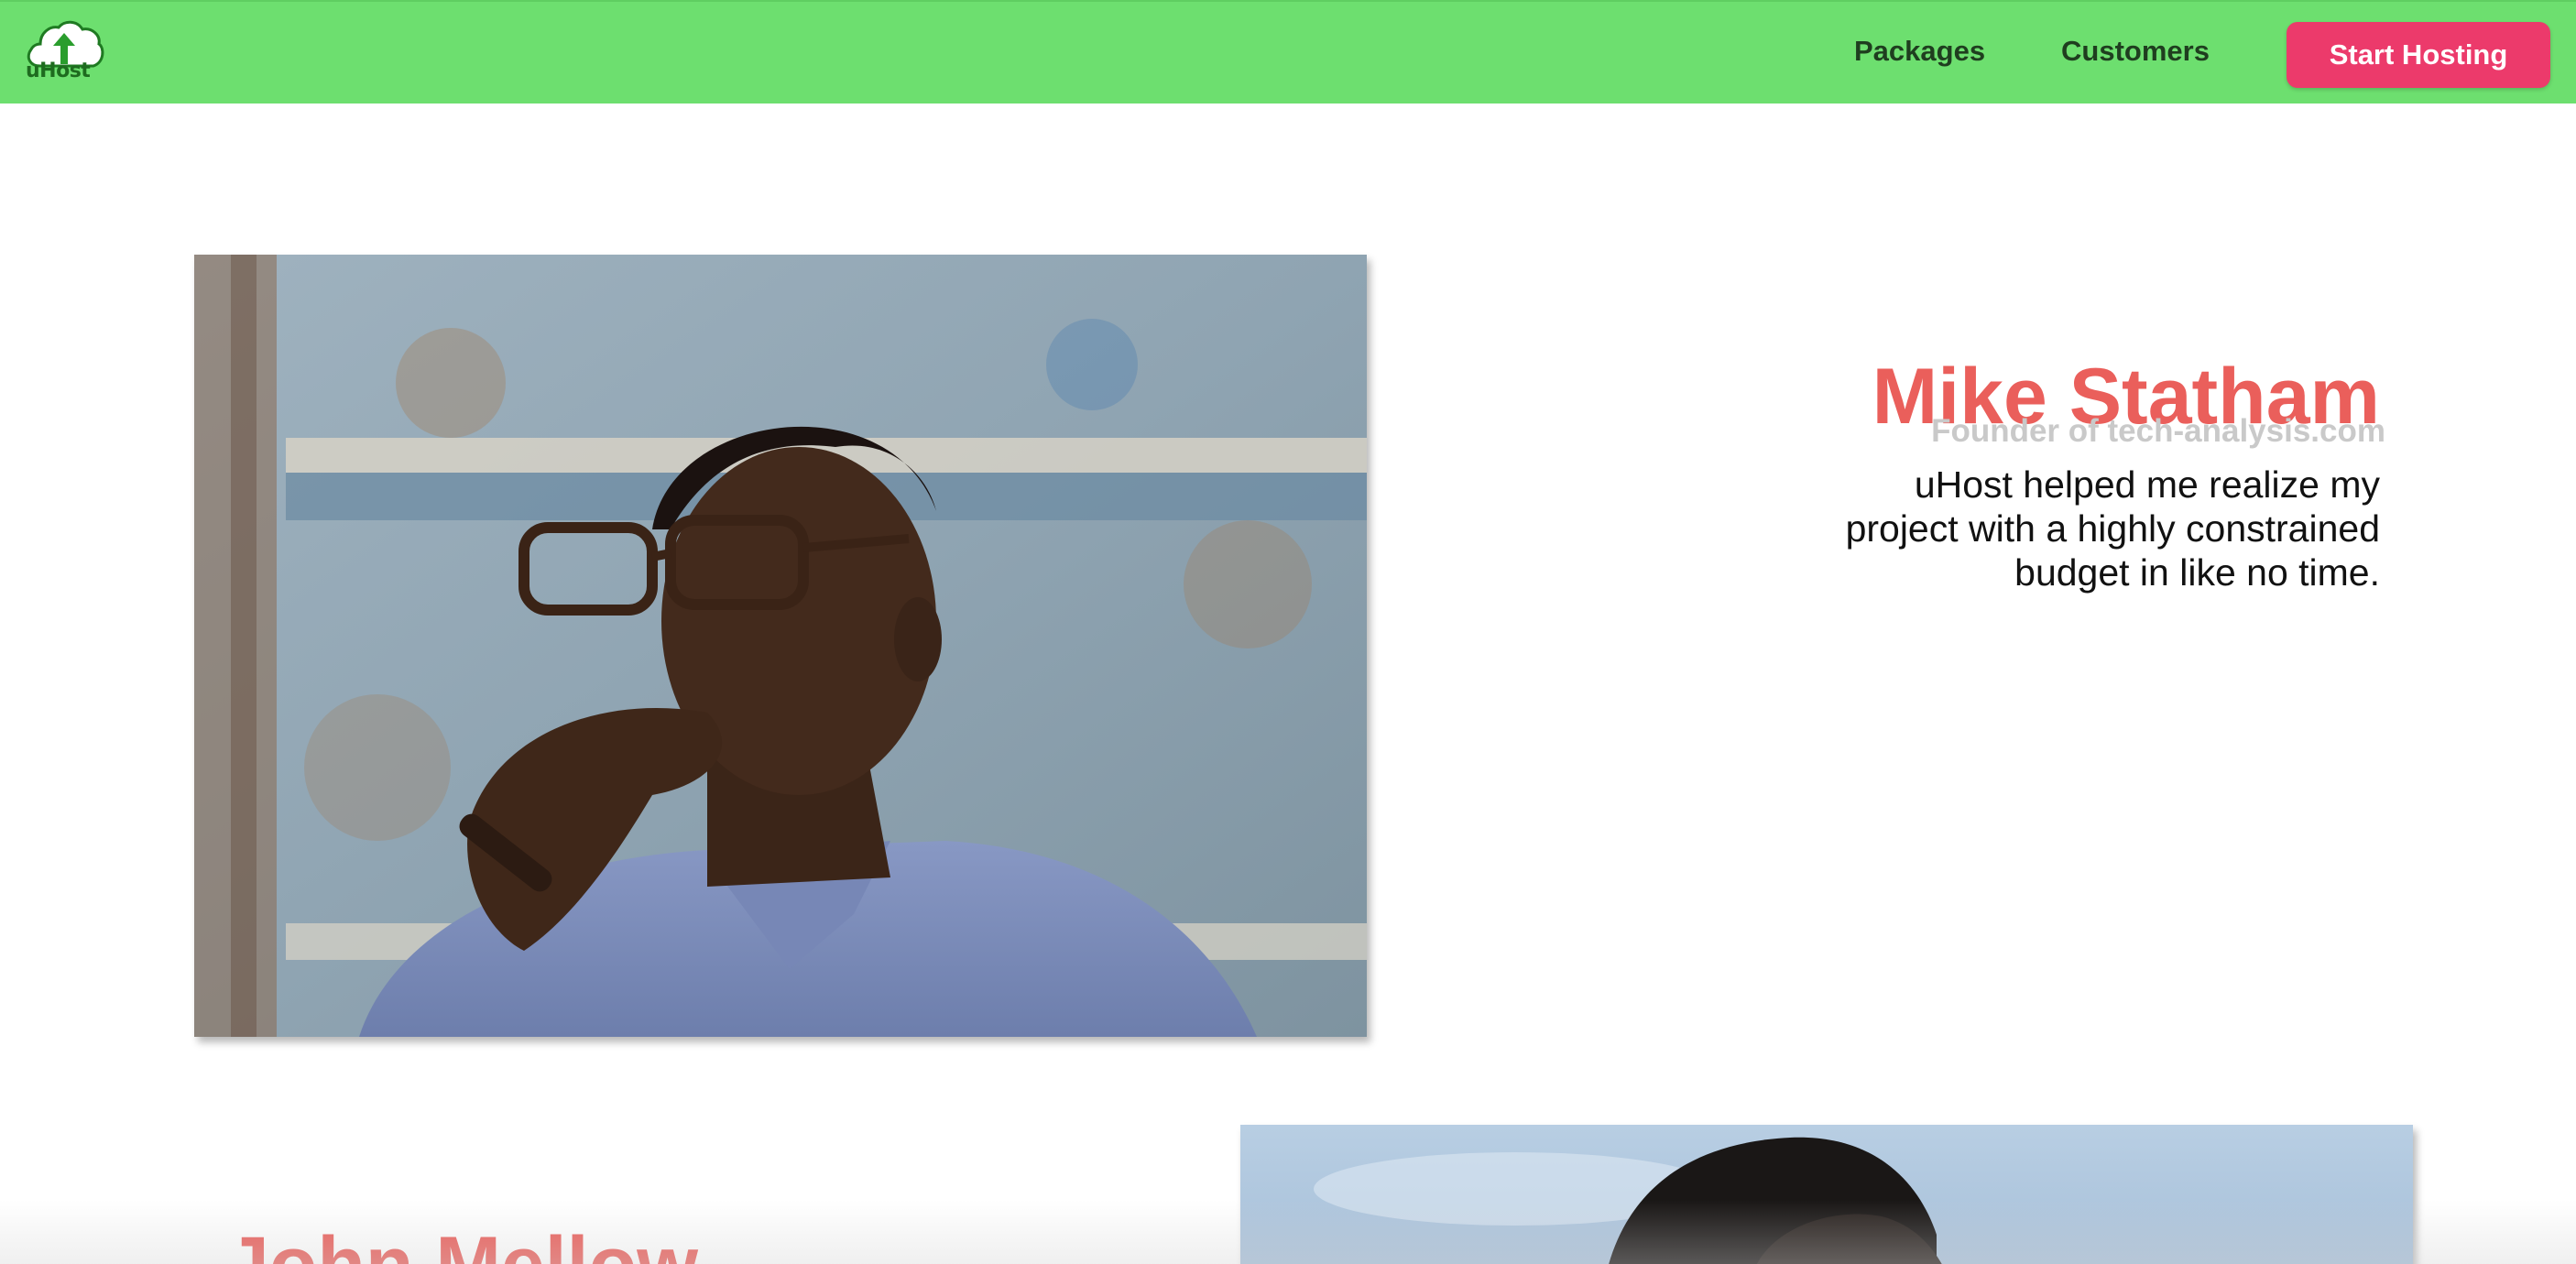 The height and width of the screenshot is (1264, 2576). Describe the element at coordinates (2158, 431) in the screenshot. I see `testimonial-role-mike: Founder of tech-analysis.com` at that location.